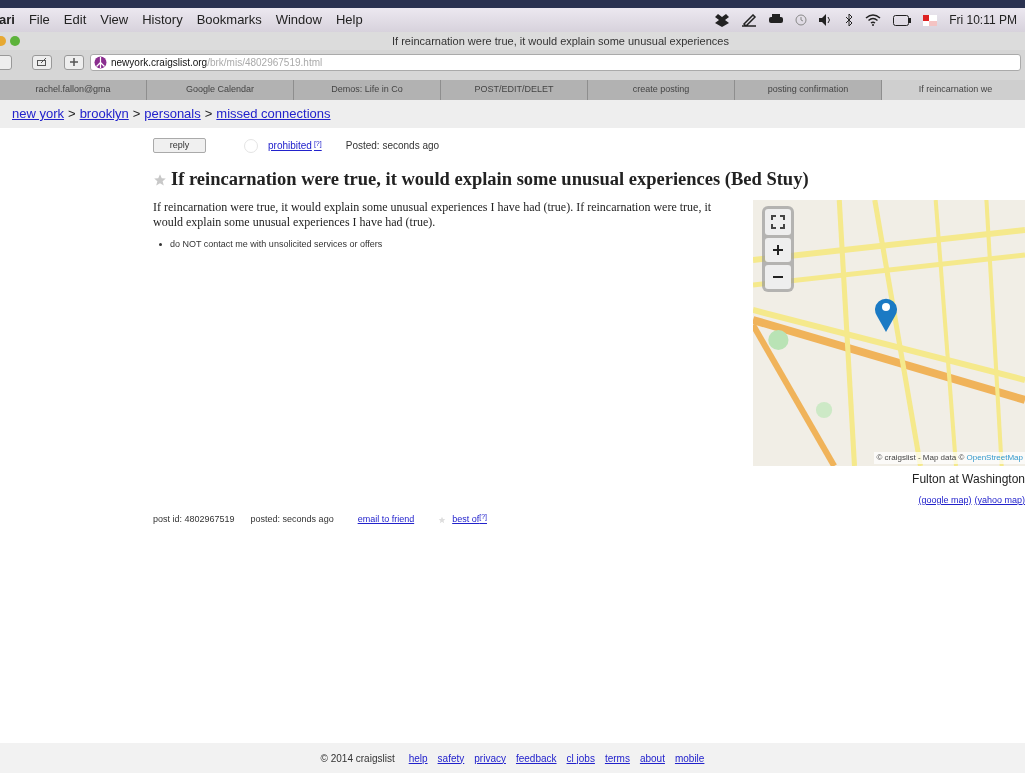  What do you see at coordinates (251, 145) in the screenshot?
I see `flag-checkbox` at bounding box center [251, 145].